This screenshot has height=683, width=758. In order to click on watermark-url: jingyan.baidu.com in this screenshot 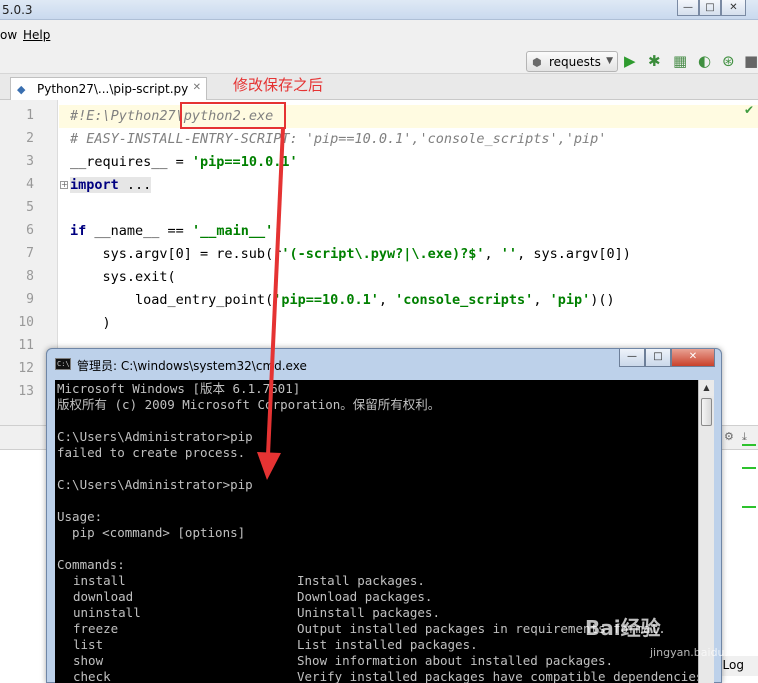, I will do `click(701, 652)`.